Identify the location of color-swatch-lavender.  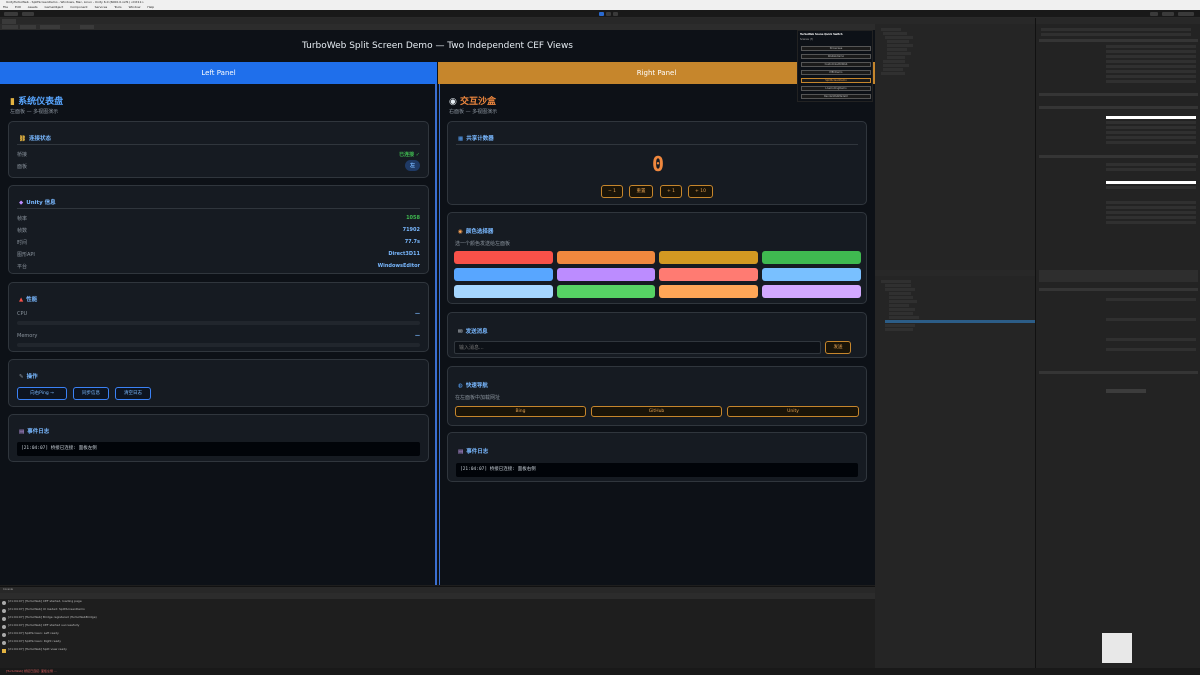
(811, 291).